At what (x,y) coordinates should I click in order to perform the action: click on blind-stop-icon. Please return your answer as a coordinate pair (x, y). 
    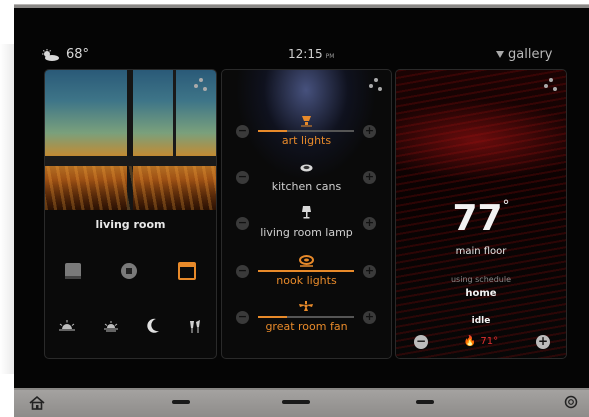
    Looking at the image, I should click on (129, 271).